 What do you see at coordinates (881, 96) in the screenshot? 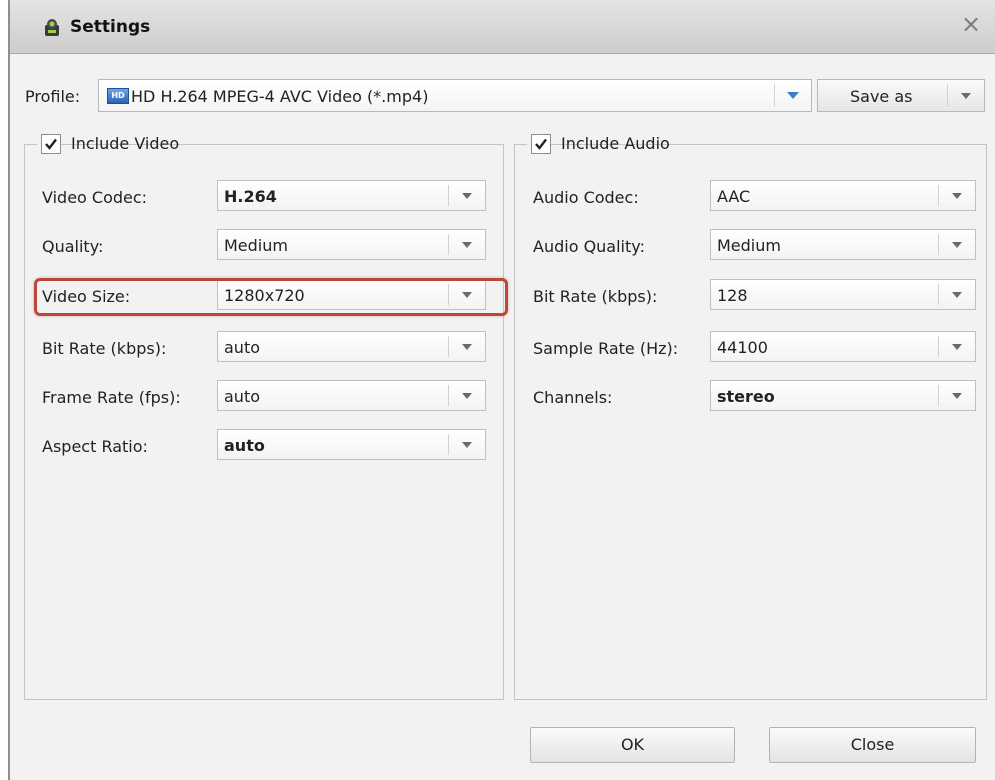
I see `save-as-label: Save as` at bounding box center [881, 96].